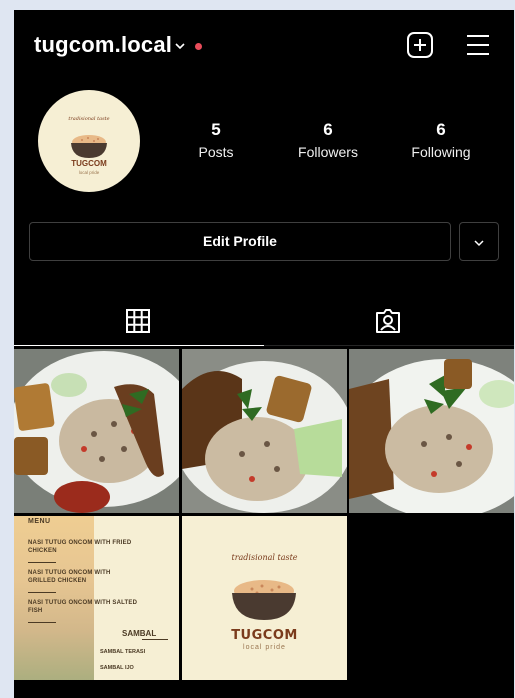 This screenshot has height=698, width=515. Describe the element at coordinates (328, 140) in the screenshot. I see `followers-count: 6 Followers` at that location.